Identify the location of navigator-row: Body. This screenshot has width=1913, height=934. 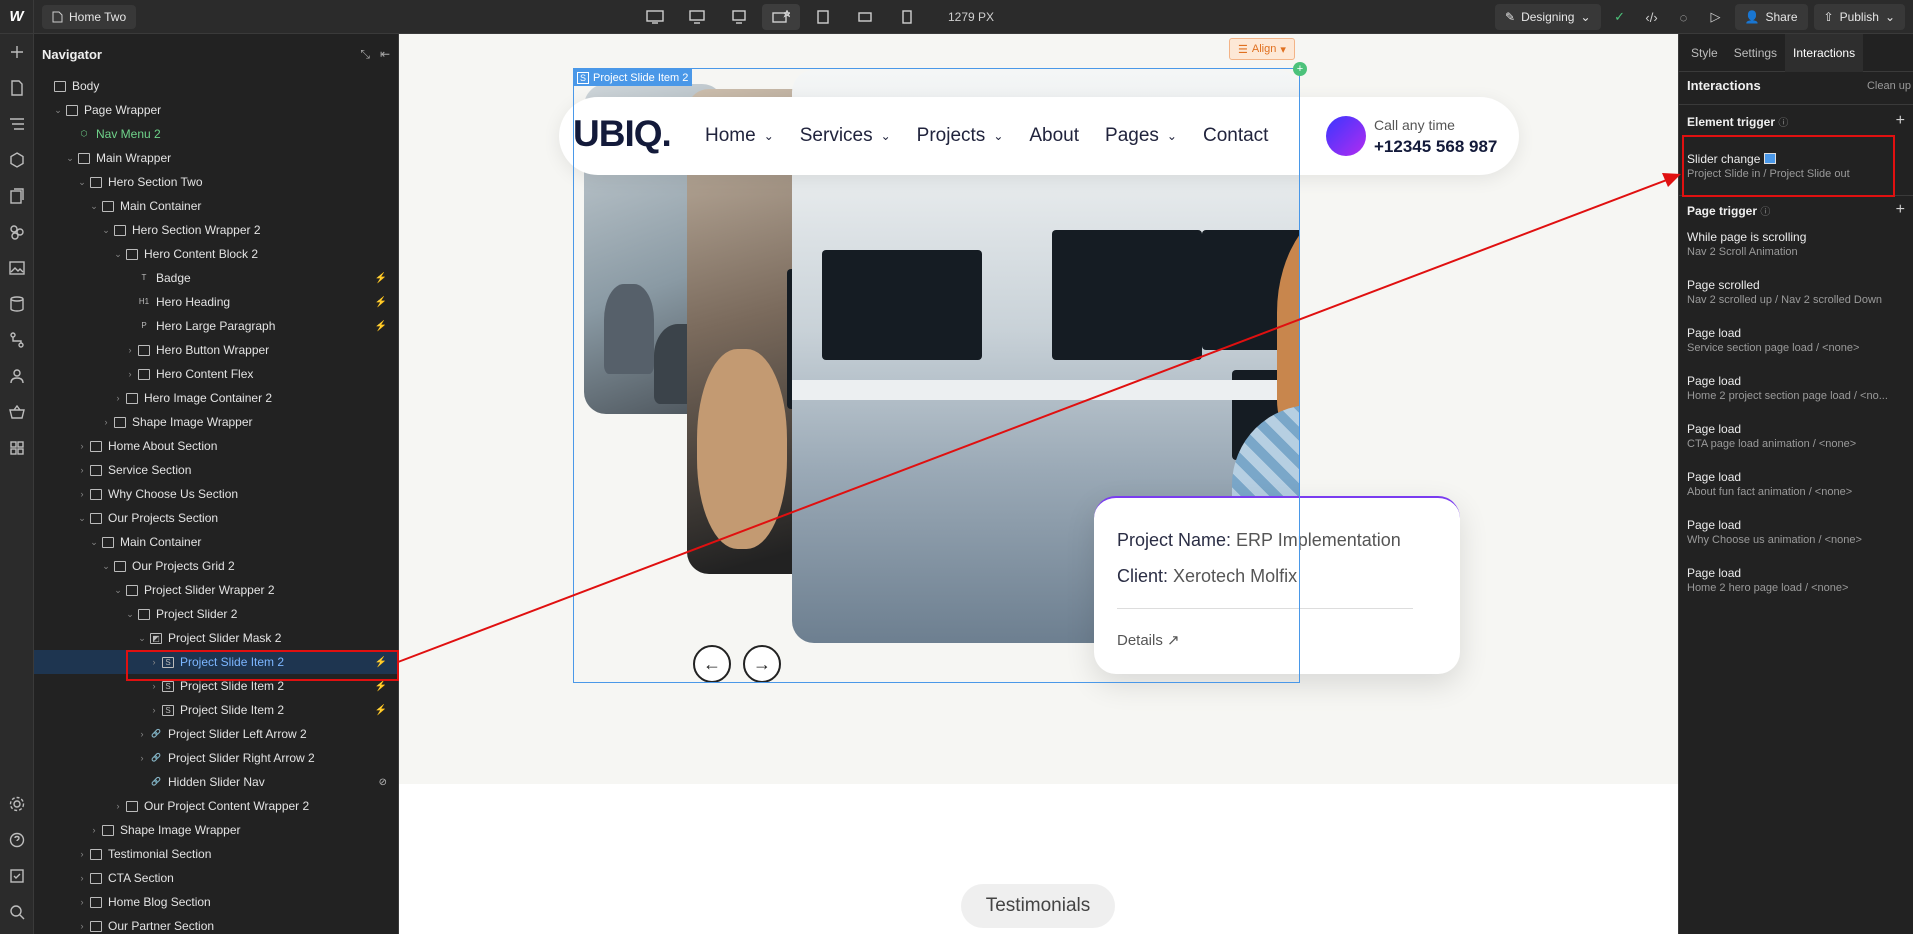
(216, 86).